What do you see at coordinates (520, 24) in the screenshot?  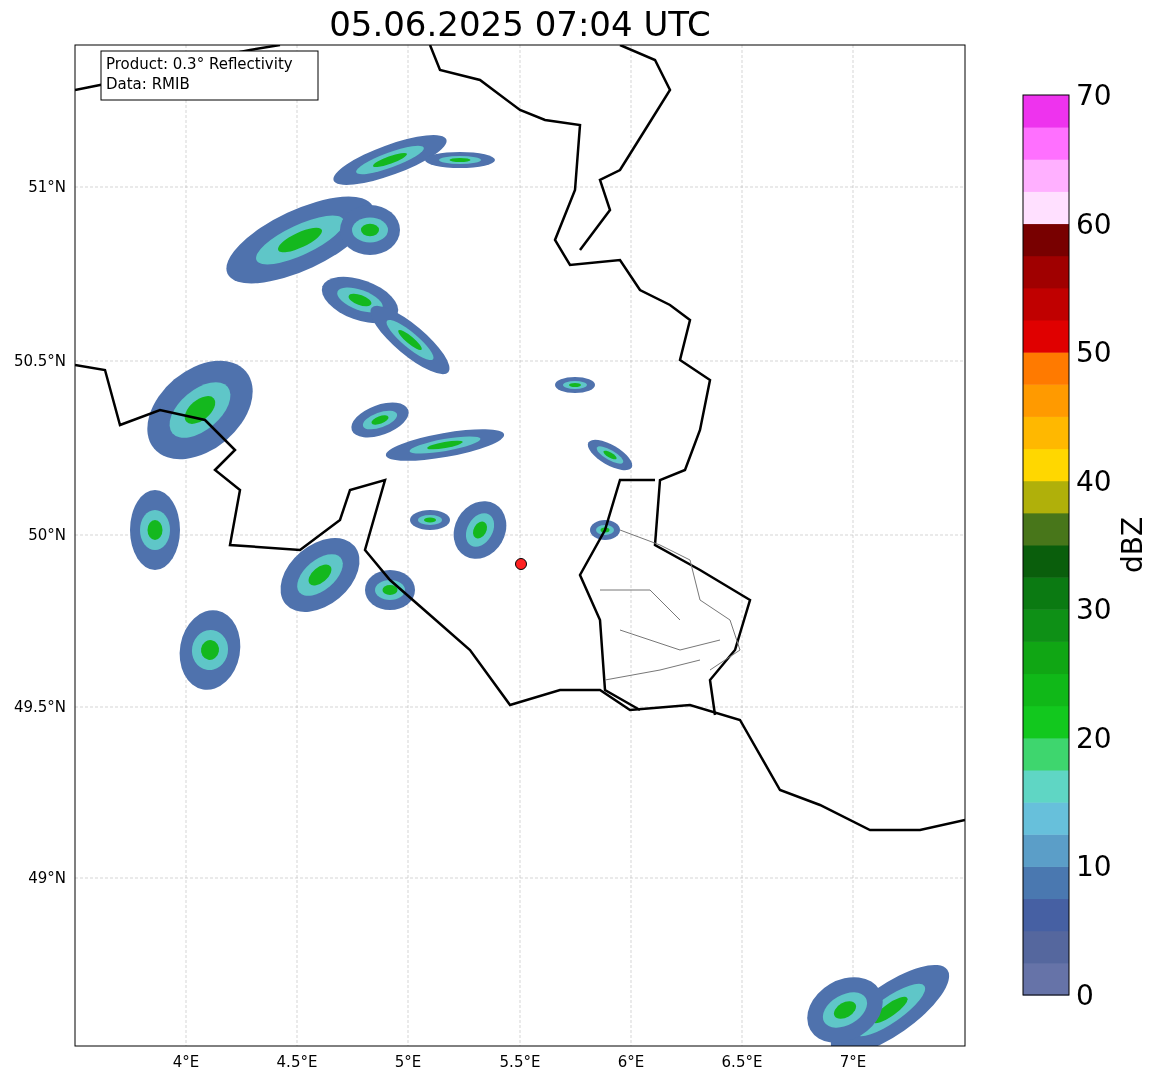 I see `chart-title: 05.06.2025 07:04 UTC` at bounding box center [520, 24].